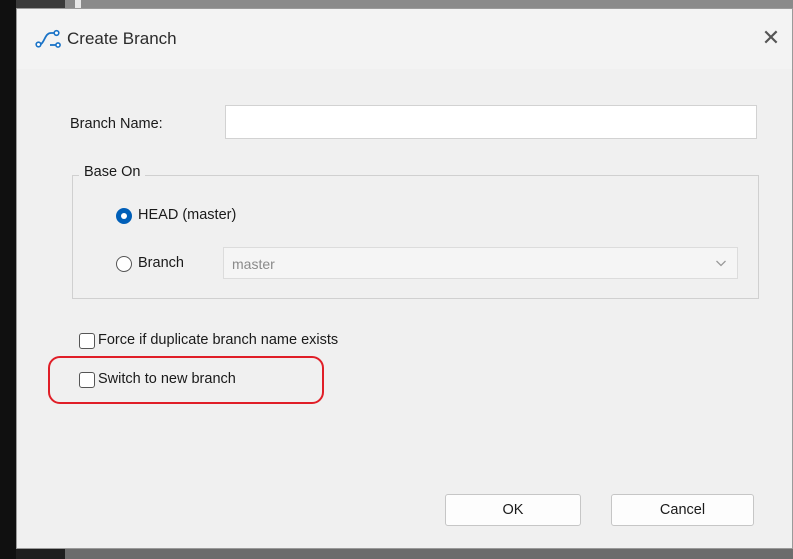 The height and width of the screenshot is (559, 793). I want to click on head-radio-button, so click(124, 216).